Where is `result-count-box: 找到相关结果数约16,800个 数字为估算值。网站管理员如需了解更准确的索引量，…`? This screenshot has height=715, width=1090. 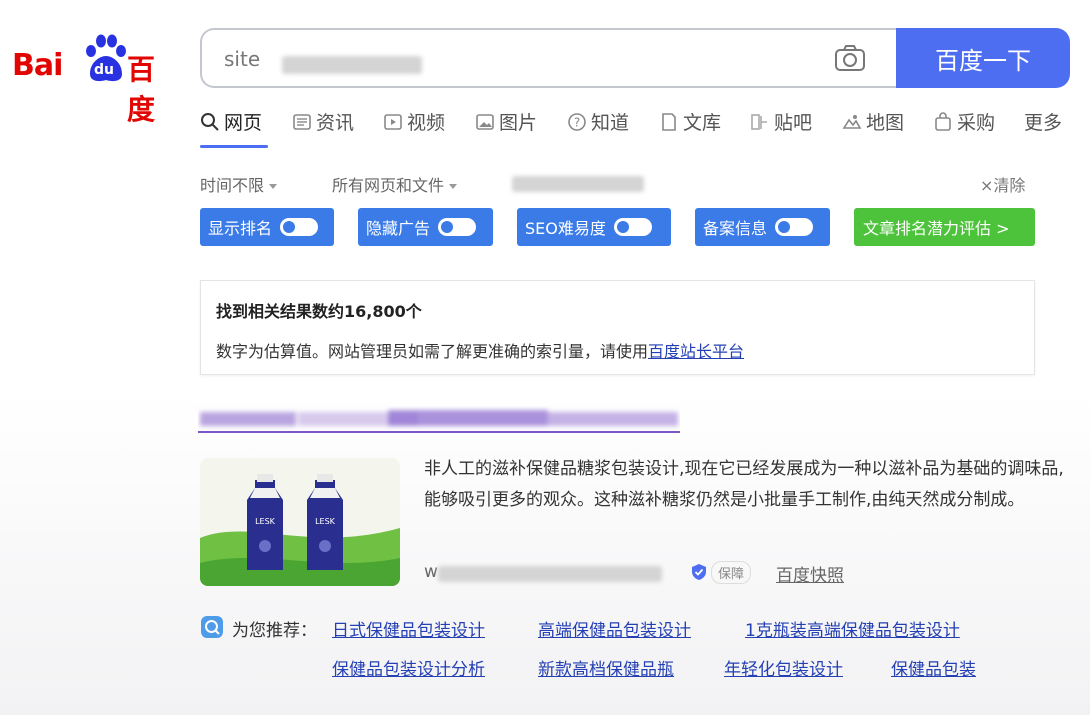 result-count-box: 找到相关结果数约16,800个 数字为估算值。网站管理员如需了解更准确的索引量，… is located at coordinates (617, 327).